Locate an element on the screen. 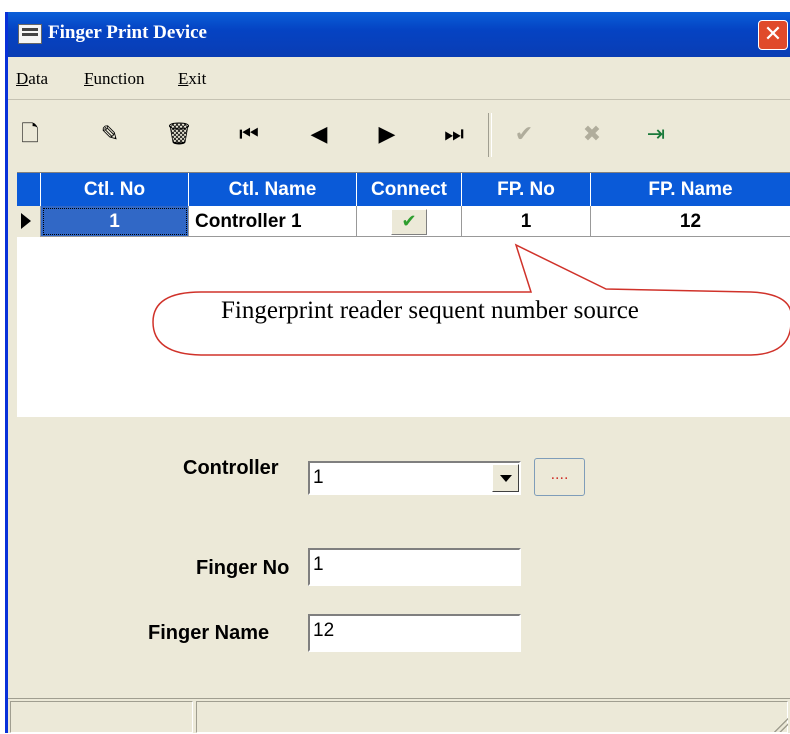 The height and width of the screenshot is (734, 790). controller-combobox: 1 is located at coordinates (414, 478).